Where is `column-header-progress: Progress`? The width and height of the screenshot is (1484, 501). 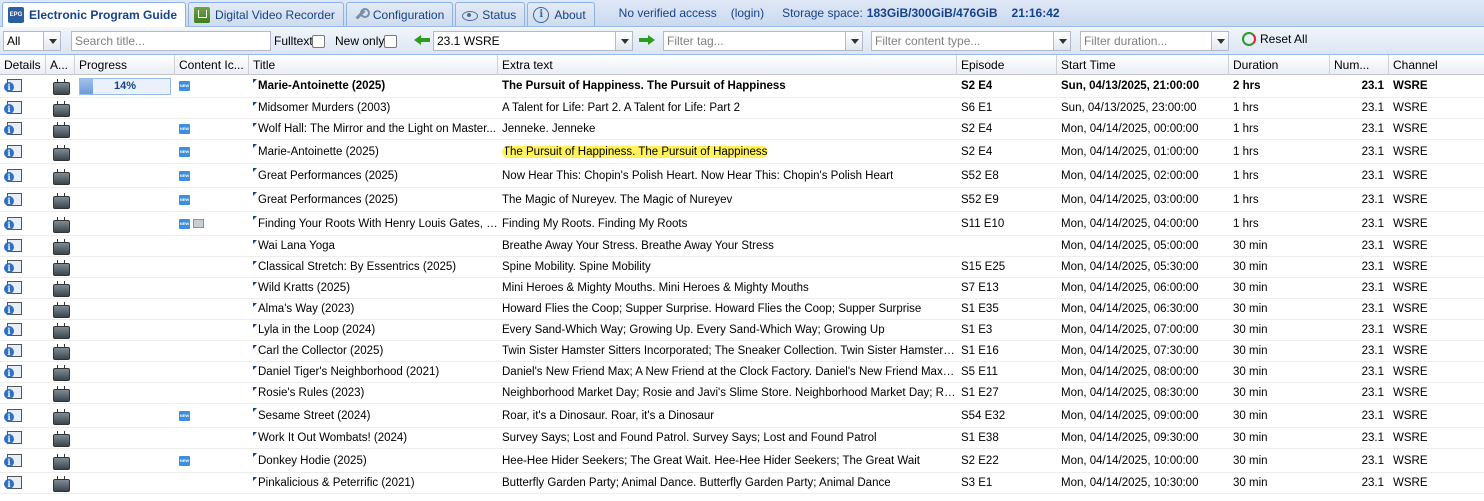
column-header-progress: Progress is located at coordinates (125, 65).